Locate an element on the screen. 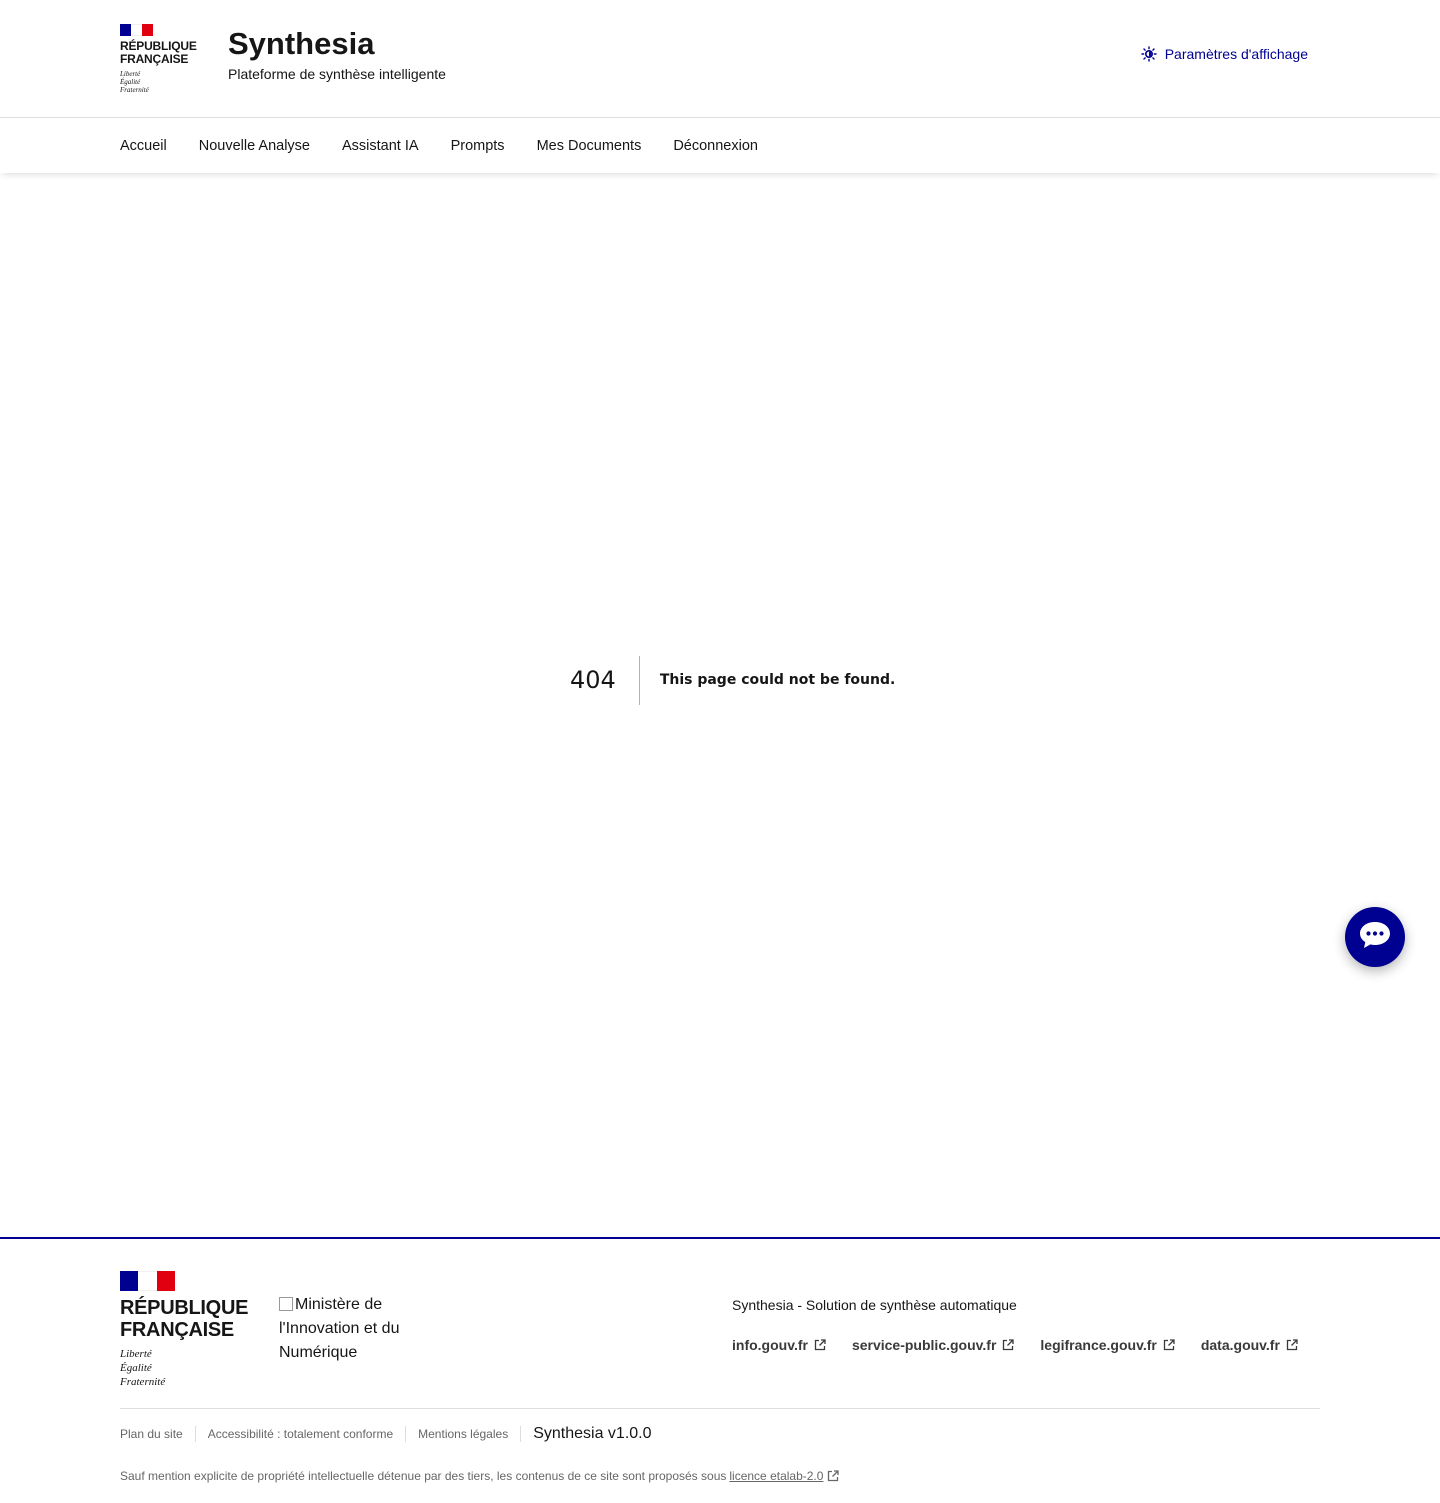  footer-motto-fraternite: Fraternité is located at coordinates (143, 1382).